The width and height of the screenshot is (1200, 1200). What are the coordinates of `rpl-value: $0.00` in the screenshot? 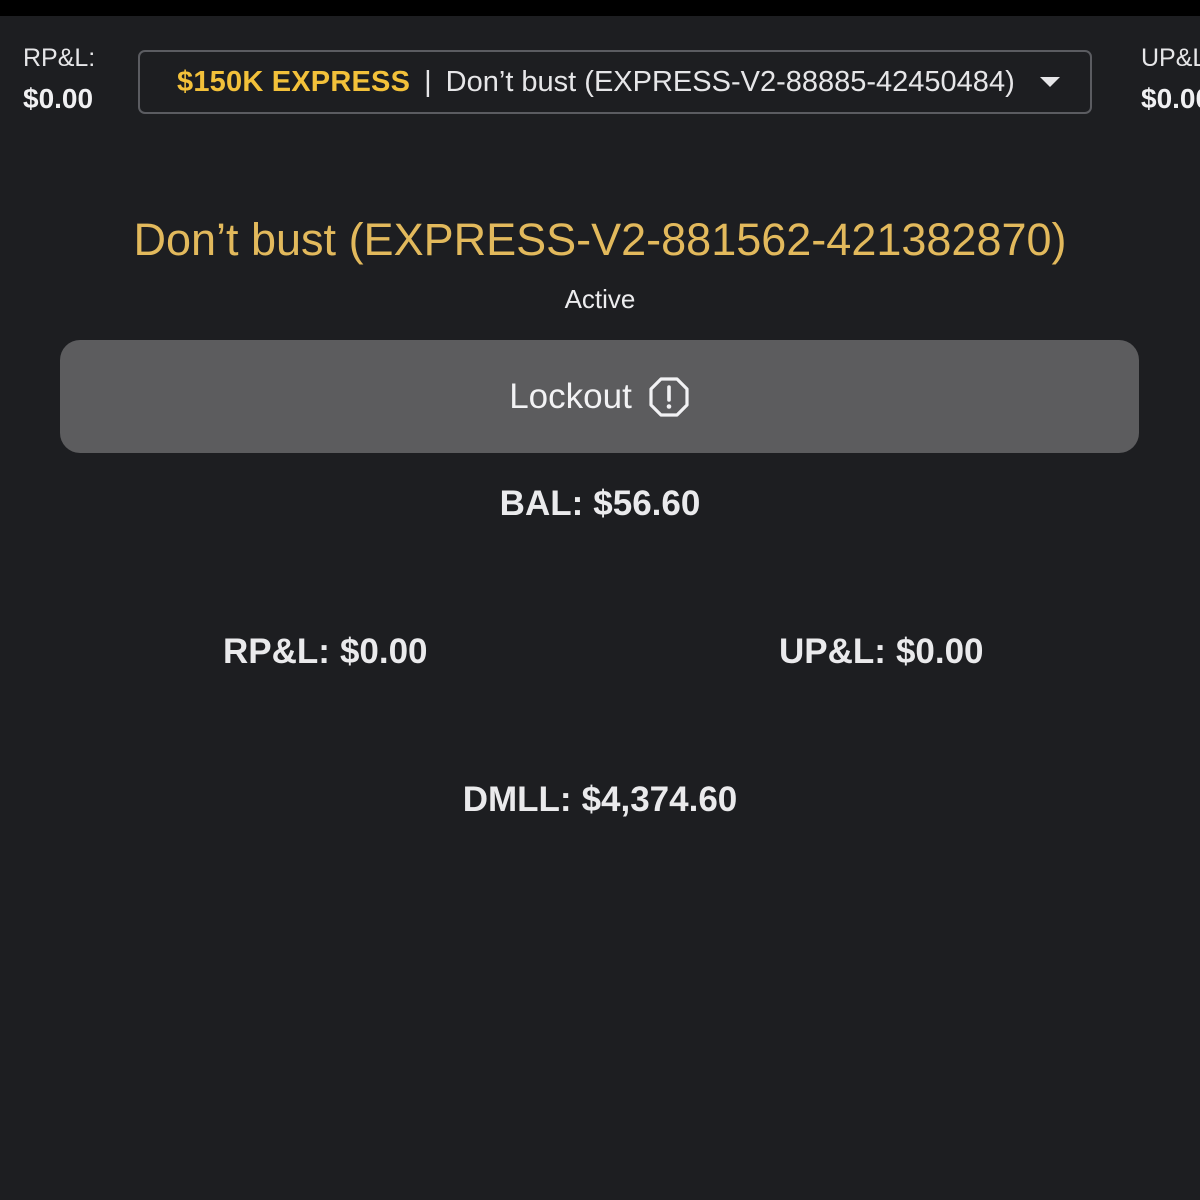 It's located at (383, 651).